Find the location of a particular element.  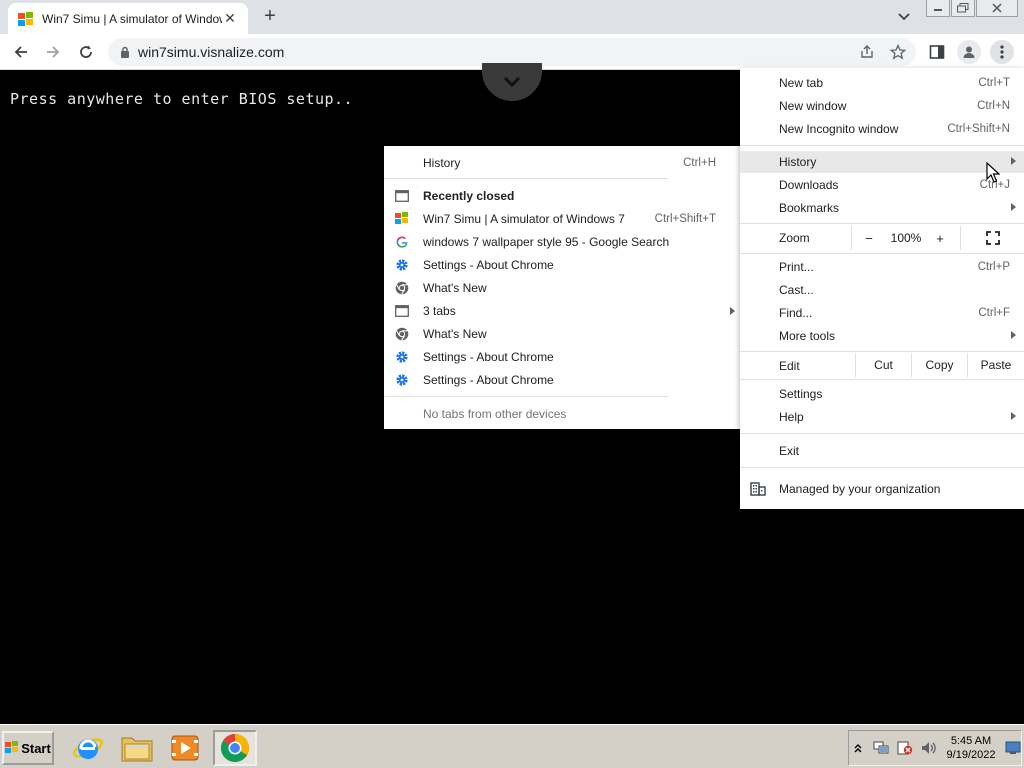

chrome-menu-button is located at coordinates (1002, 52).